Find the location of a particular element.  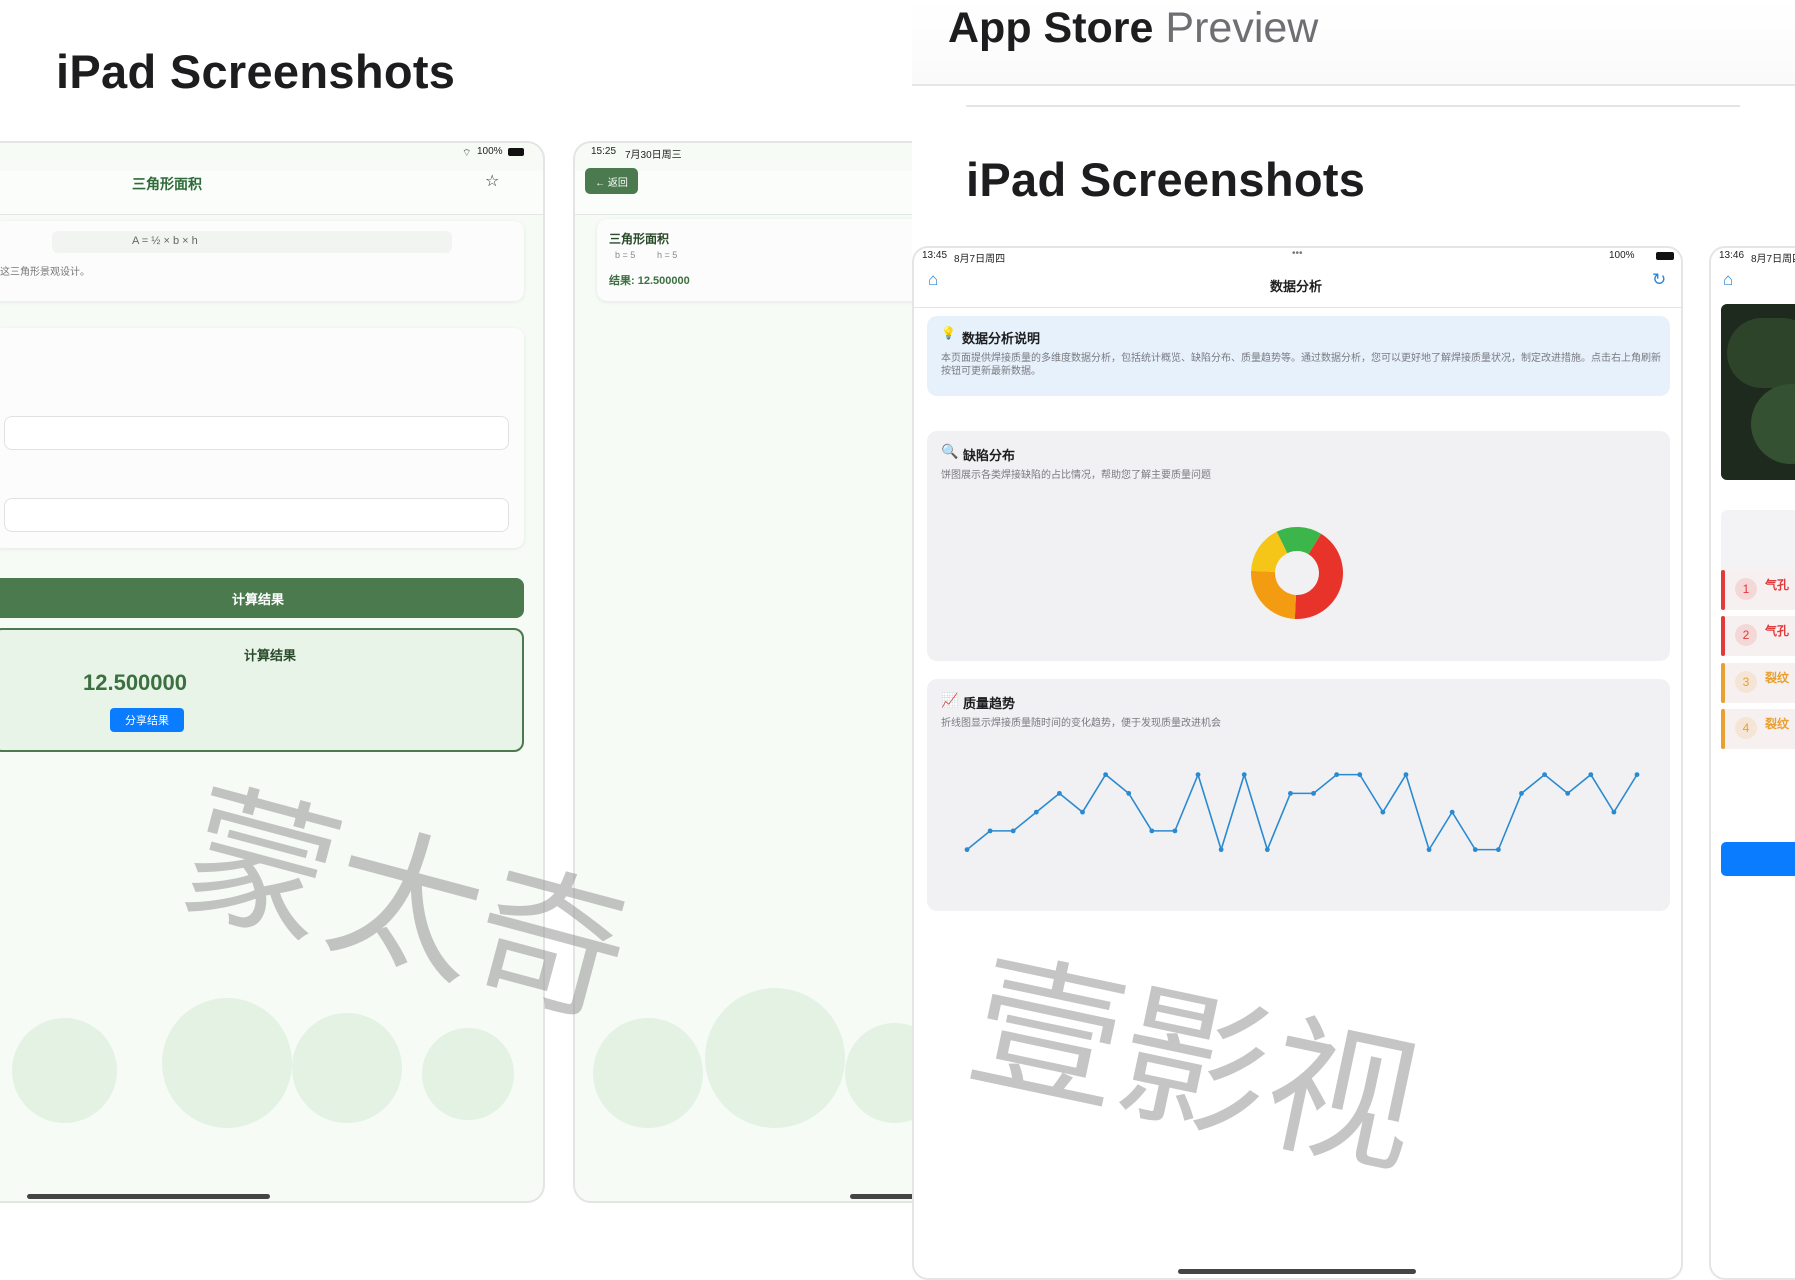

foliage-shape is located at coordinates (1761, 353).